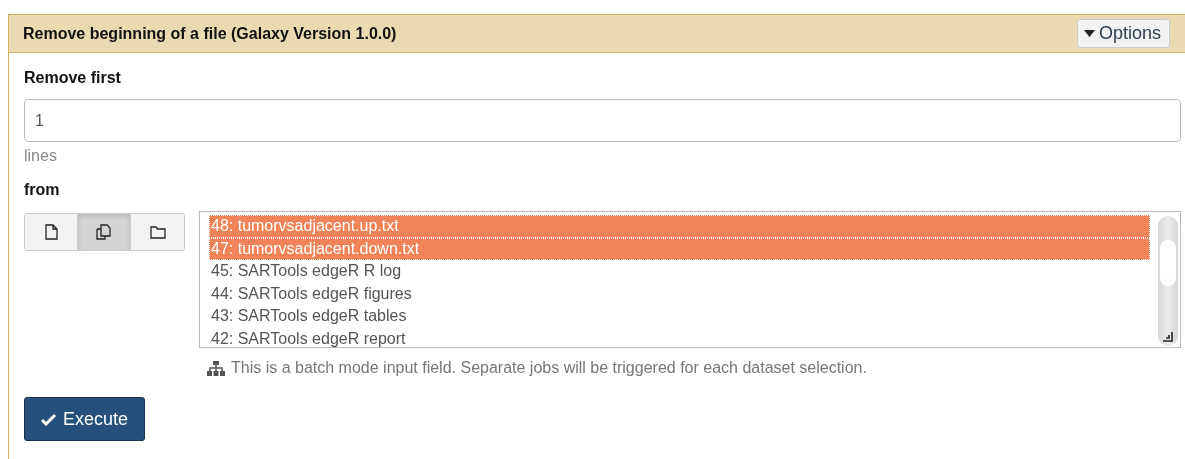 Image resolution: width=1185 pixels, height=459 pixels. I want to click on file-icon, so click(51, 232).